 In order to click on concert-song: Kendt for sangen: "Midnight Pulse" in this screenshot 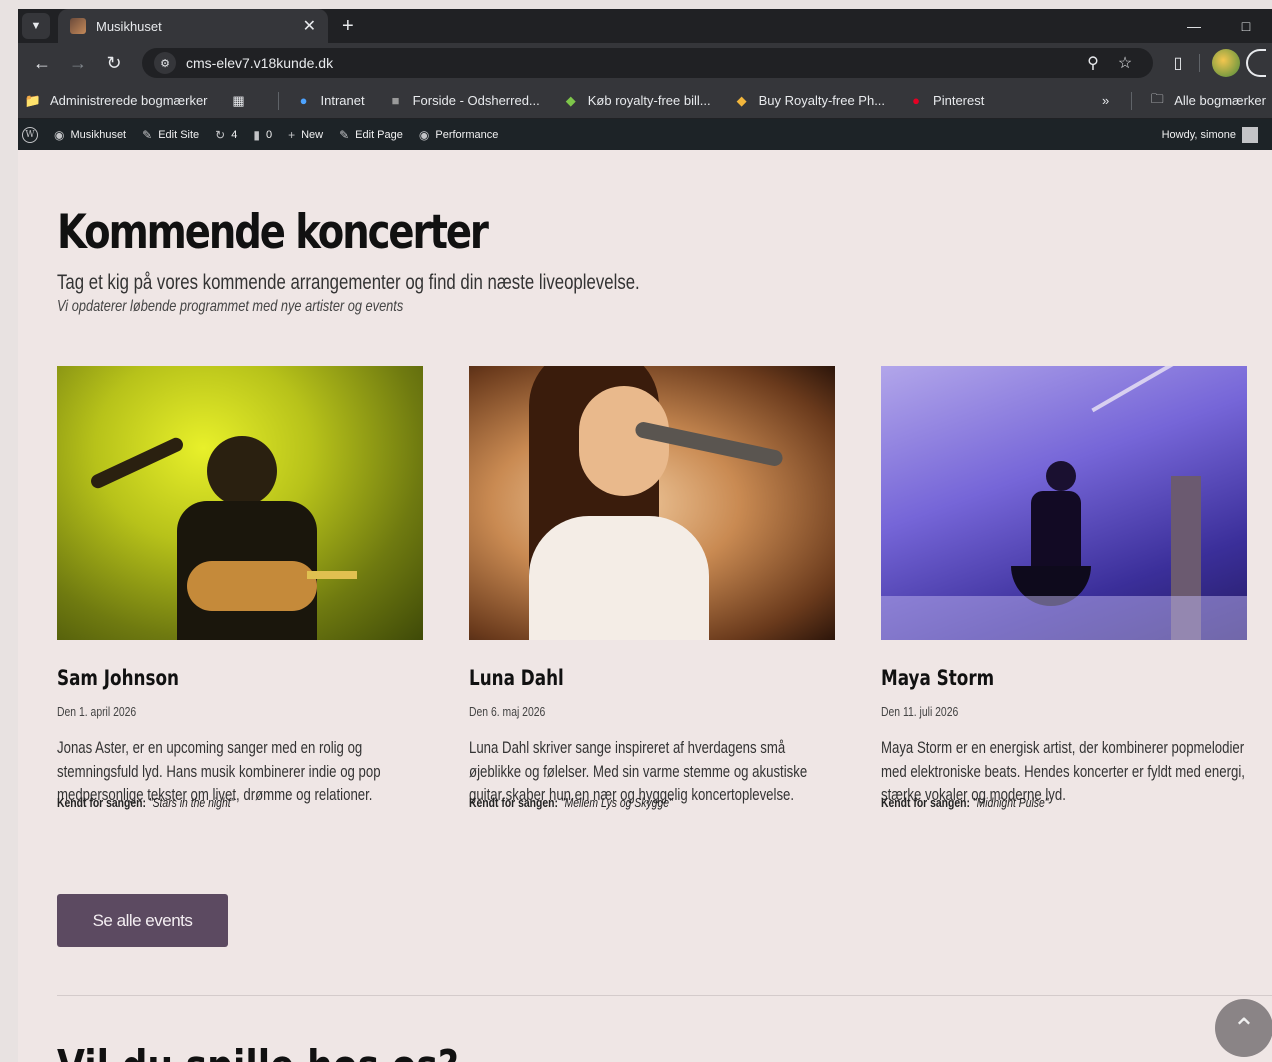, I will do `click(1027, 802)`.